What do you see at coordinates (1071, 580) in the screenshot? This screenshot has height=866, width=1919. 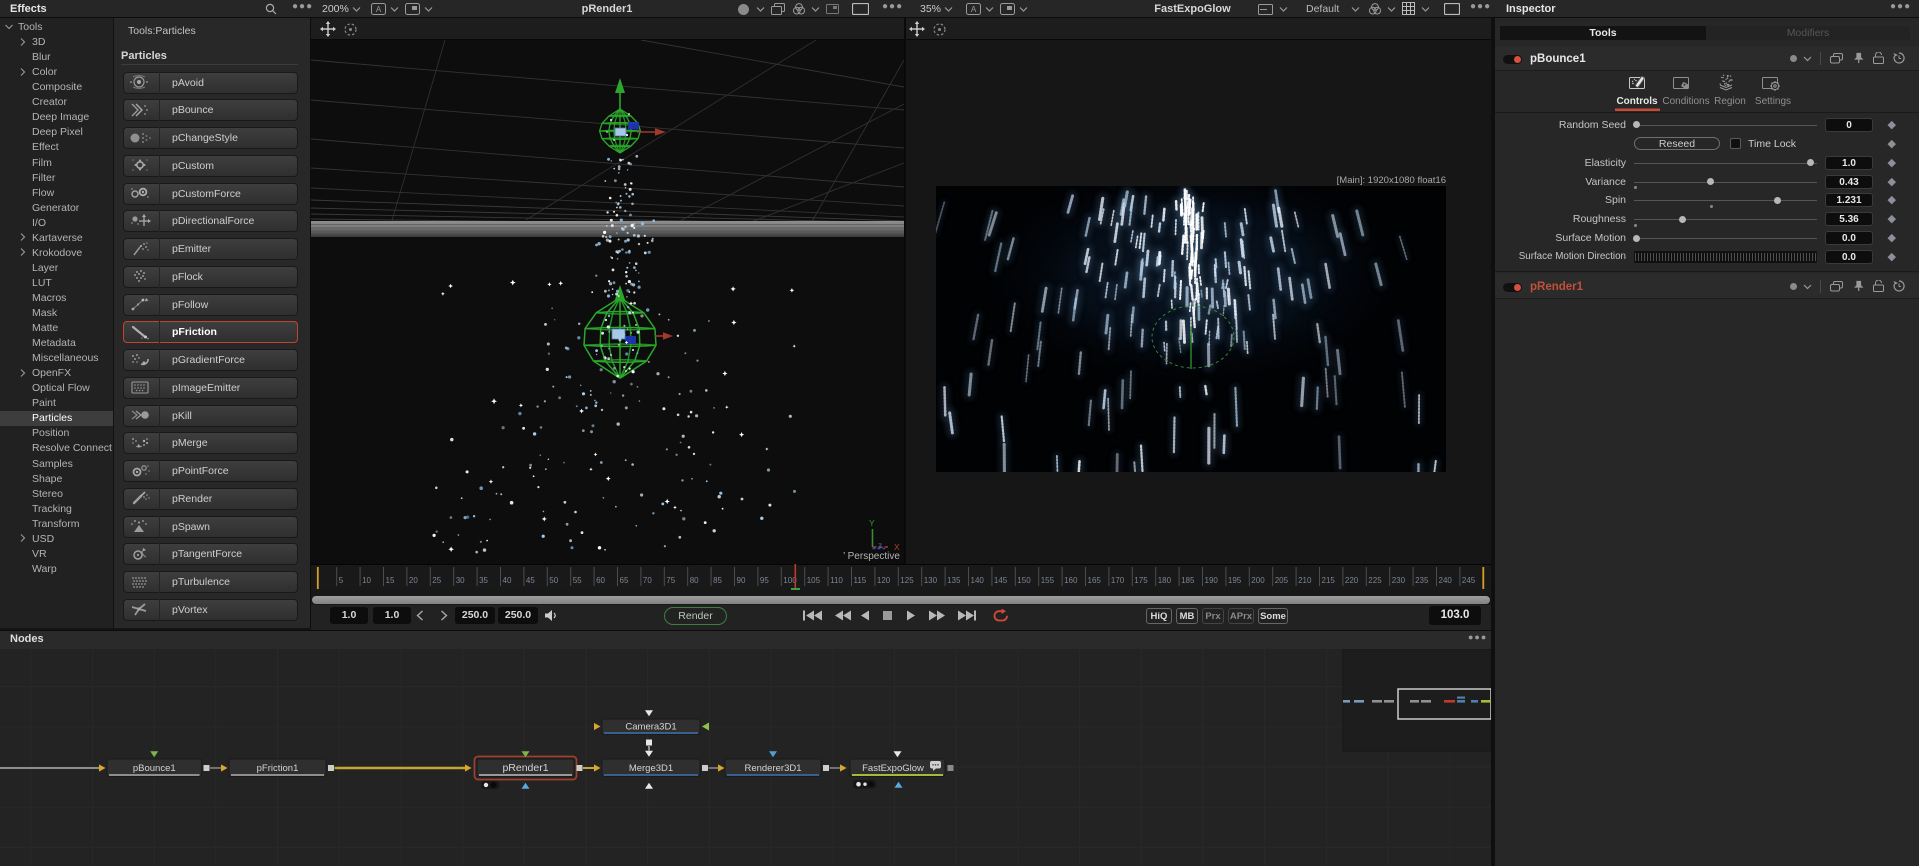 I see `svg-text: 160` at bounding box center [1071, 580].